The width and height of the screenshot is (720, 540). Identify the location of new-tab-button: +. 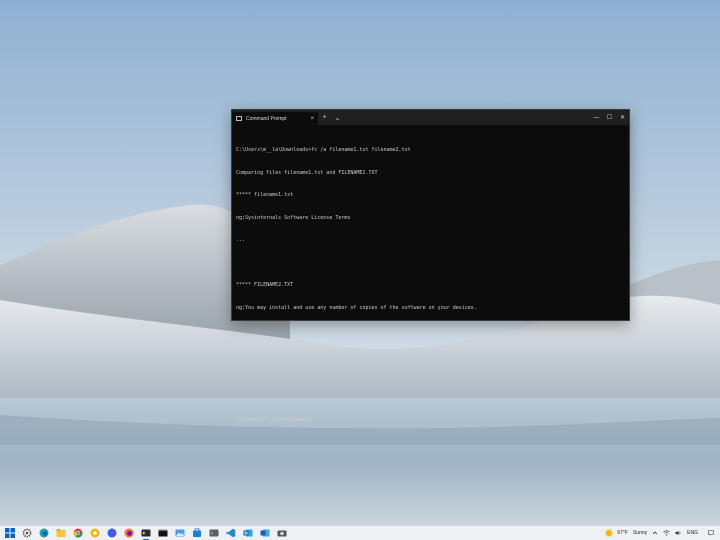
(324, 117).